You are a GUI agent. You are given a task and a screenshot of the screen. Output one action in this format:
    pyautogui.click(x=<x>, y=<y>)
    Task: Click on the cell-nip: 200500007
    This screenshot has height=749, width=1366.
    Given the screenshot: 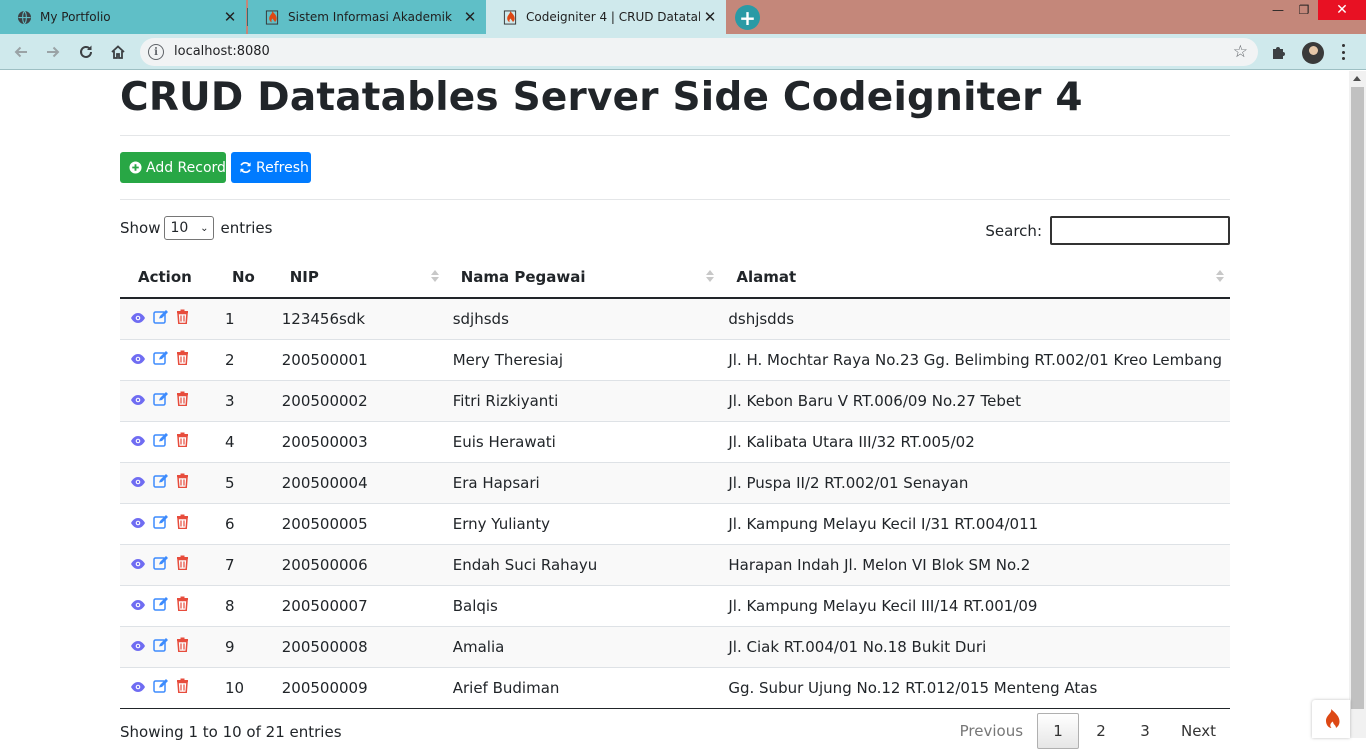 What is the action you would take?
    pyautogui.click(x=359, y=605)
    